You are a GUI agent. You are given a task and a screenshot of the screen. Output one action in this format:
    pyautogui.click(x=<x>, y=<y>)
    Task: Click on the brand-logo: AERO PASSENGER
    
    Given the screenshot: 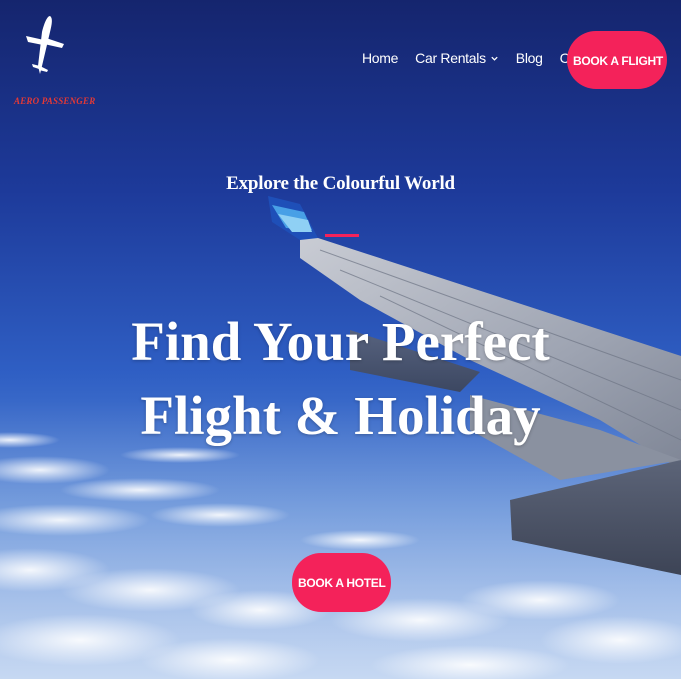 What is the action you would take?
    pyautogui.click(x=54, y=60)
    